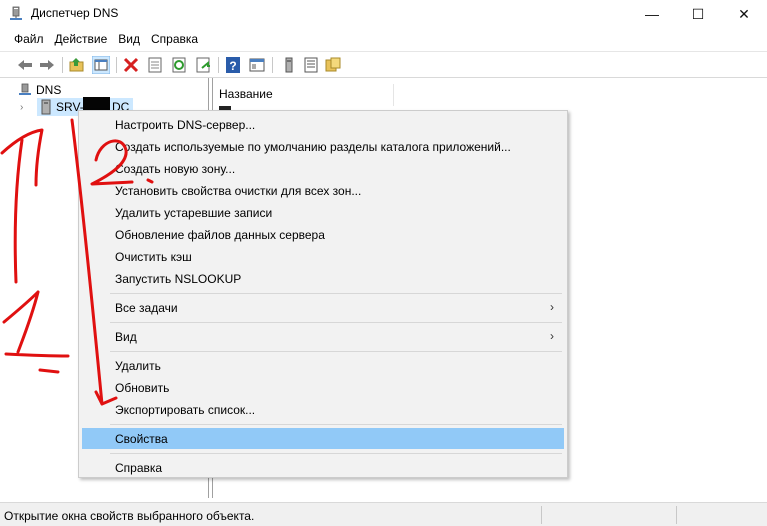 The width and height of the screenshot is (767, 526). I want to click on properties-icon, so click(155, 65).